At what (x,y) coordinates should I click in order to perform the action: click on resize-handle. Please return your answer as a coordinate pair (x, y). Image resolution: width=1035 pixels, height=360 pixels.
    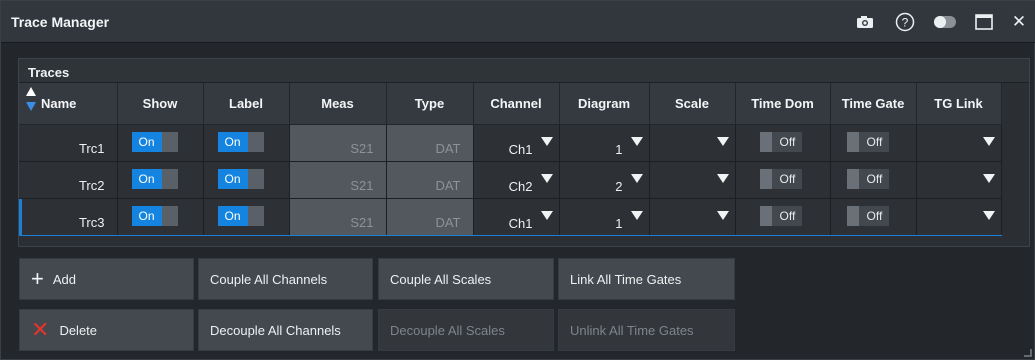
    Looking at the image, I should click on (1028, 353).